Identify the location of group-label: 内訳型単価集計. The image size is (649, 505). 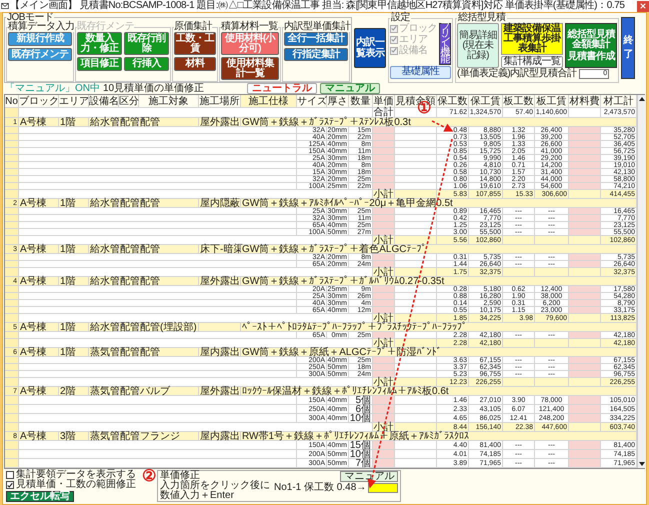
(317, 27).